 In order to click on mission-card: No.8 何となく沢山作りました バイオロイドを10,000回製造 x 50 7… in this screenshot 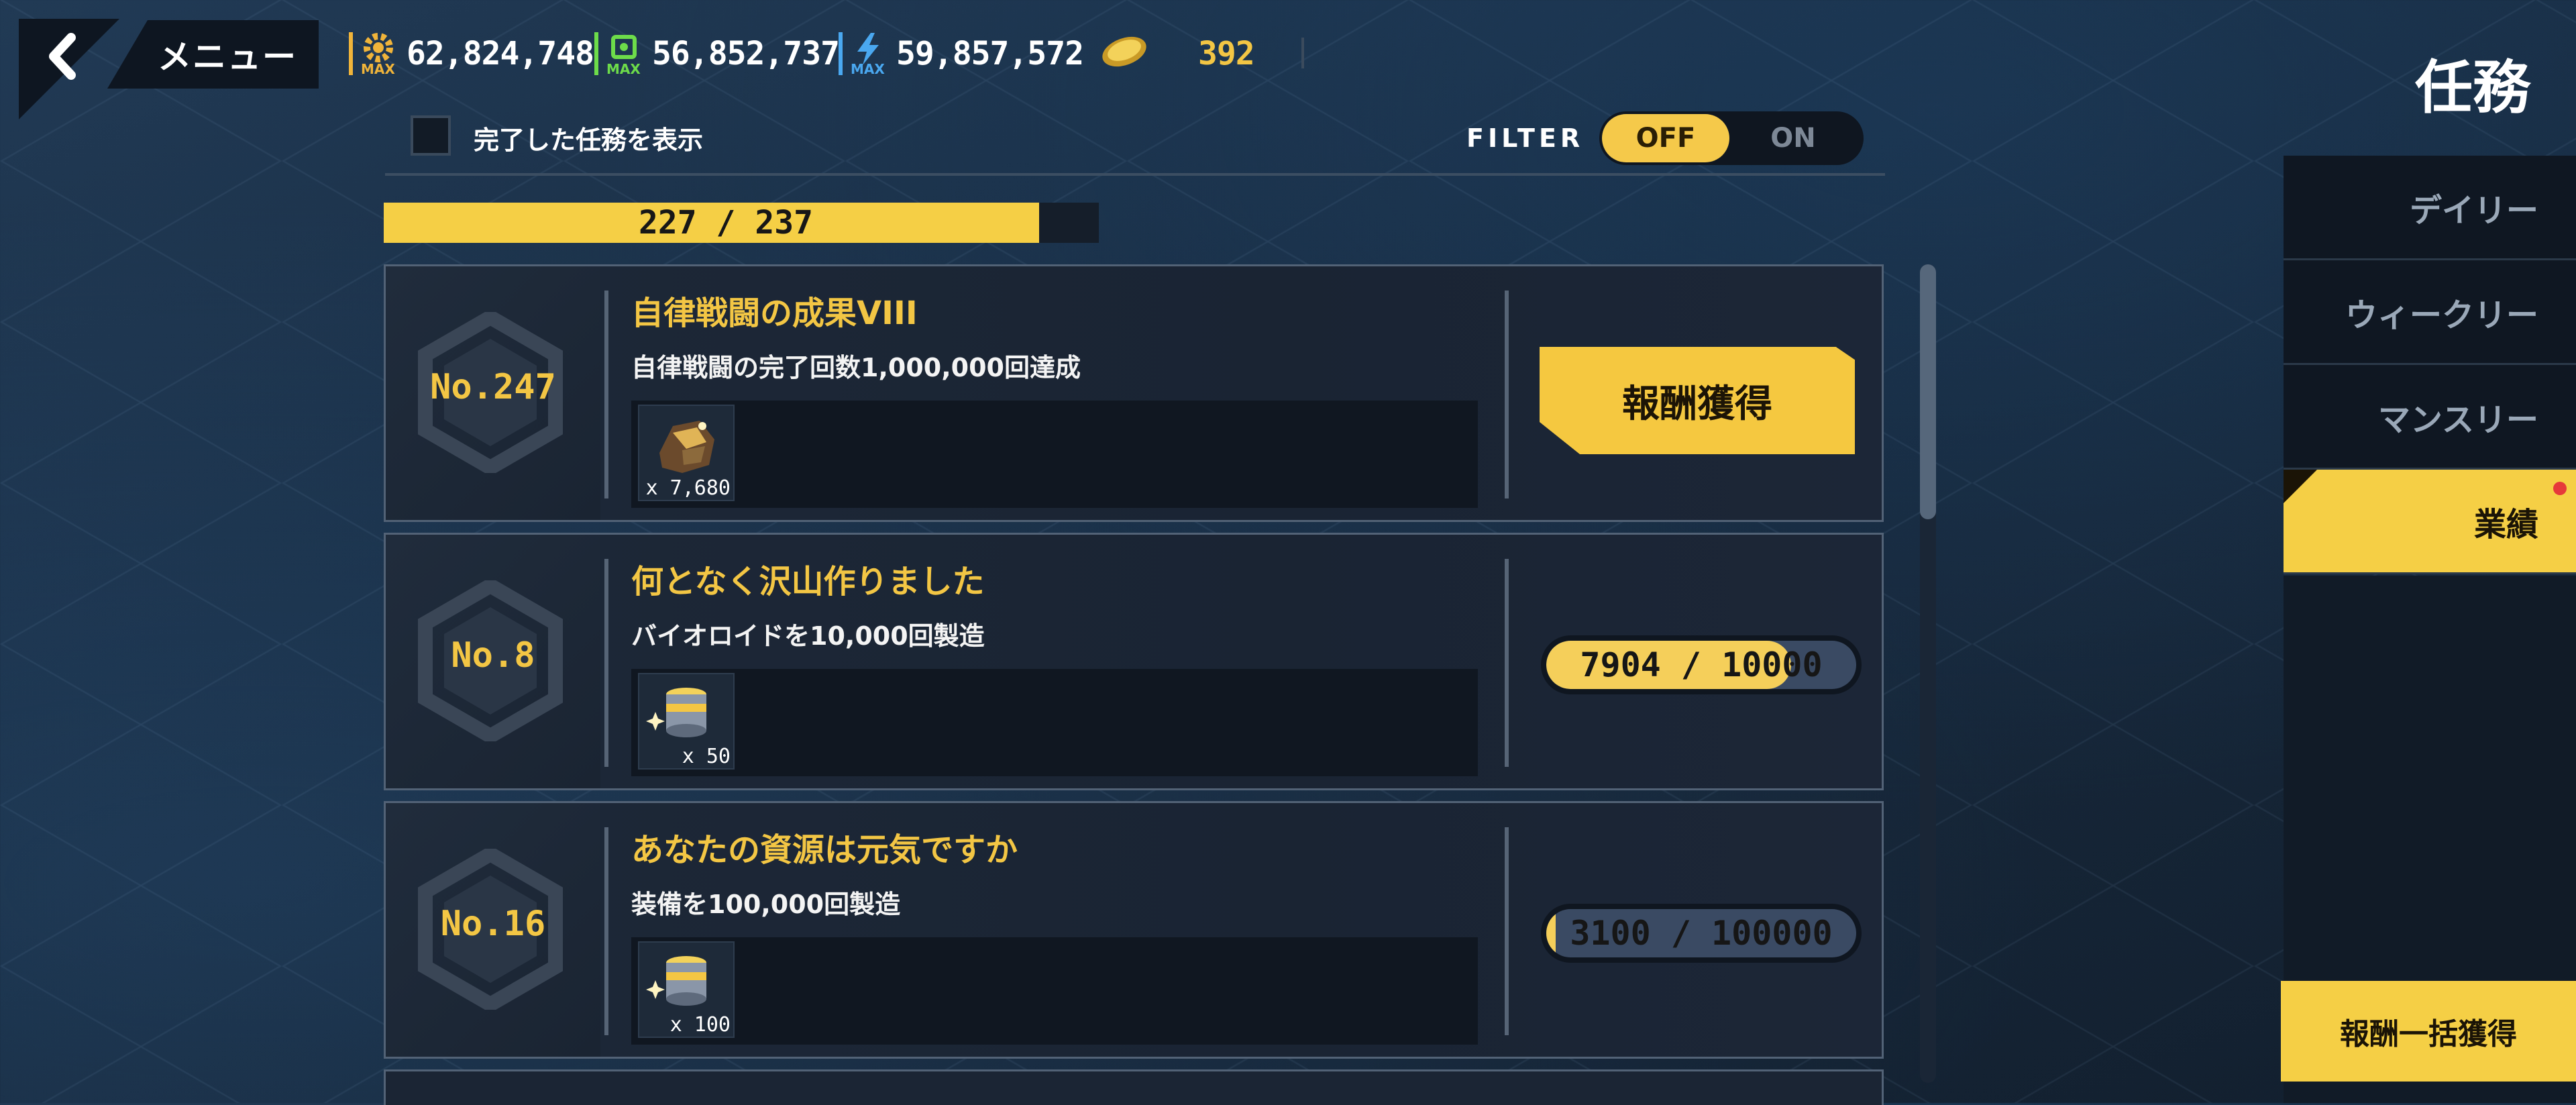, I will do `click(1134, 661)`.